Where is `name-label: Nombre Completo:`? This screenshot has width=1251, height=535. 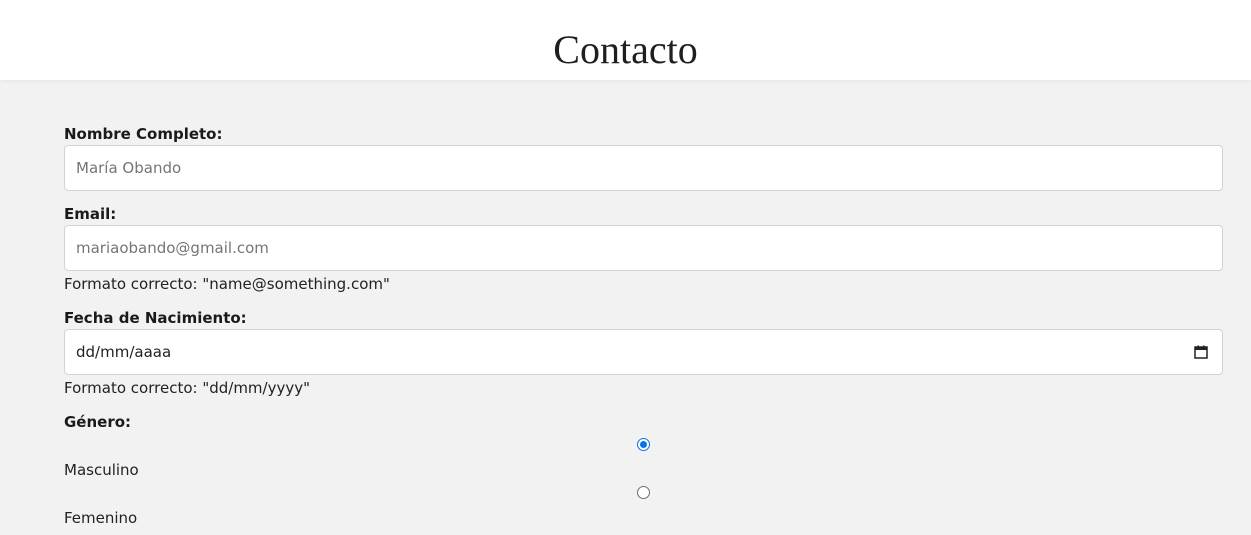
name-label: Nombre Completo: is located at coordinates (143, 134).